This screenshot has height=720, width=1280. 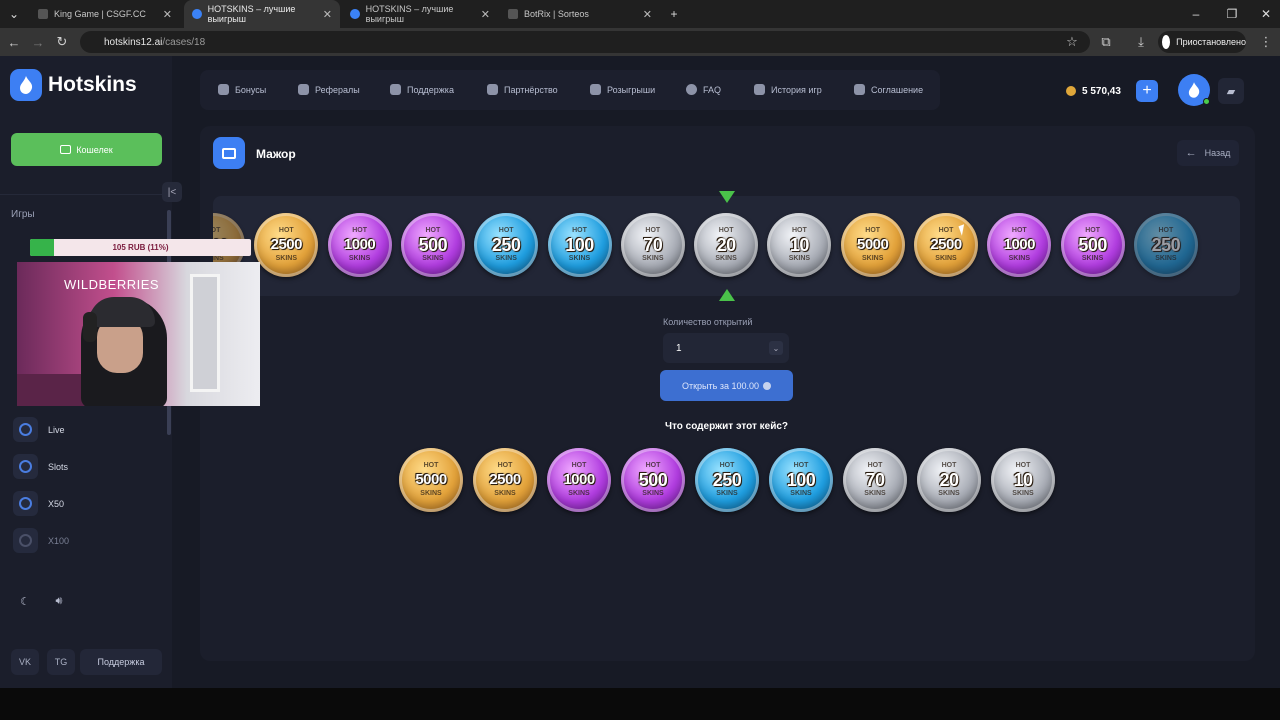 What do you see at coordinates (1217, 153) in the screenshot?
I see `back-label: Назад` at bounding box center [1217, 153].